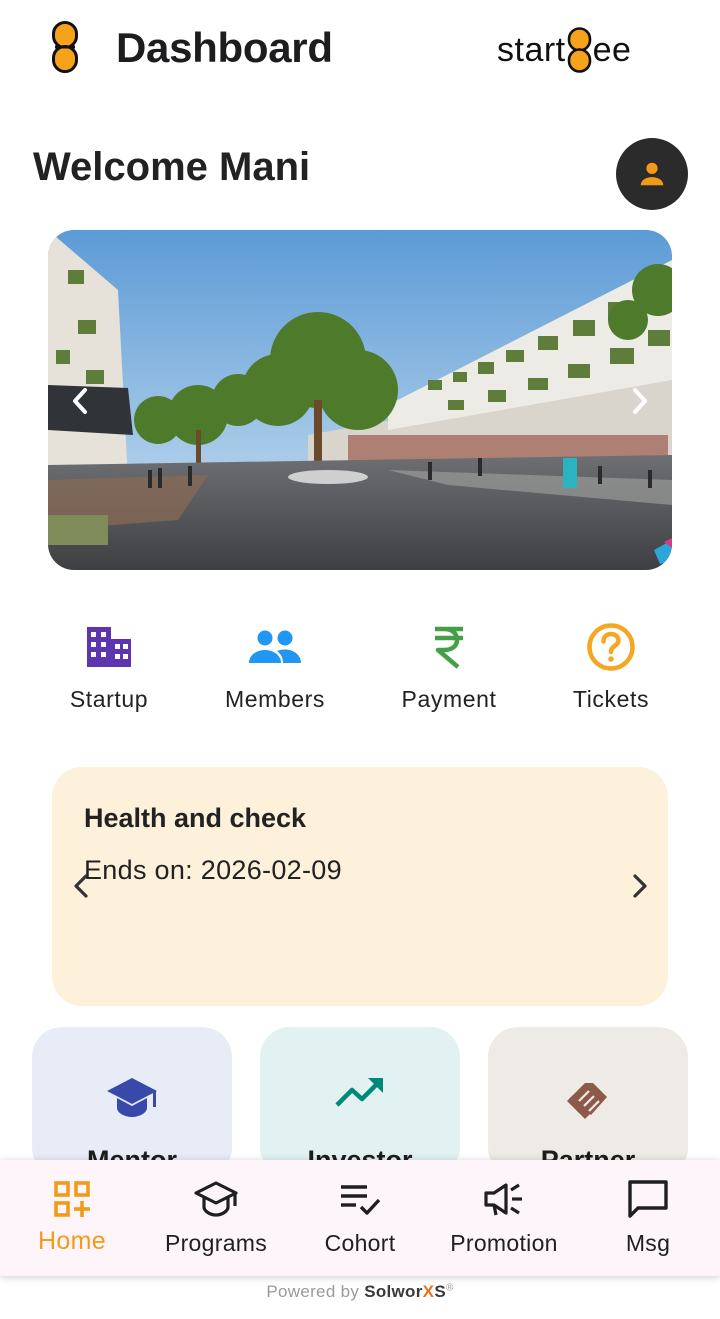 This screenshot has width=720, height=1319. I want to click on payment-action: Payment, so click(449, 665).